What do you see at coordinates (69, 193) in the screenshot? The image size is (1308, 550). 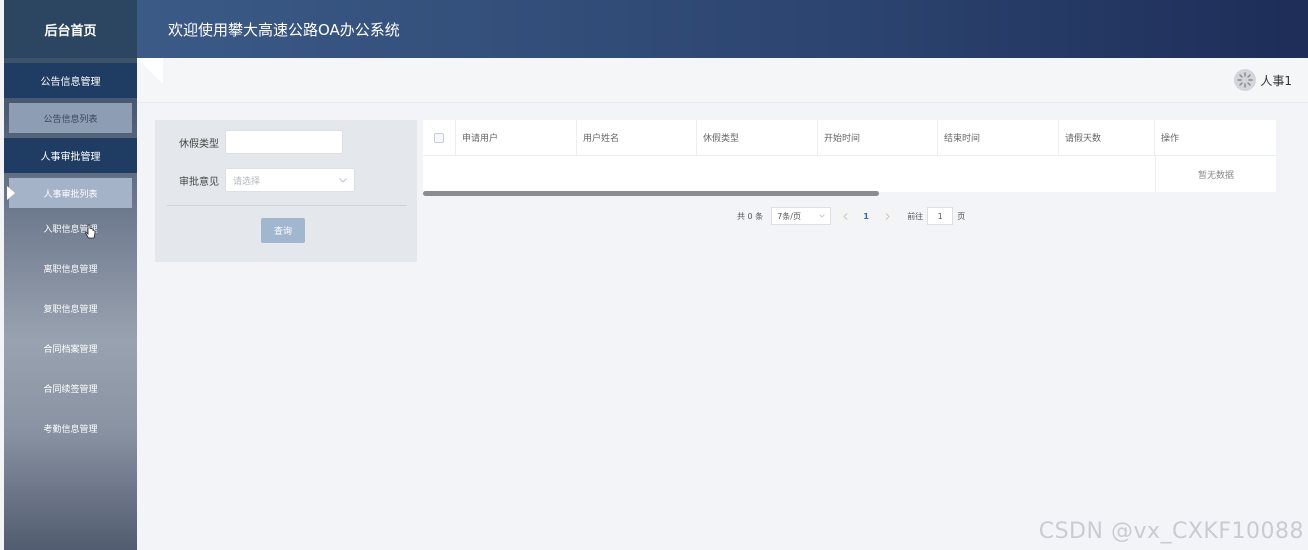 I see `menu-item-hr-approval-list: 人事审批列表` at bounding box center [69, 193].